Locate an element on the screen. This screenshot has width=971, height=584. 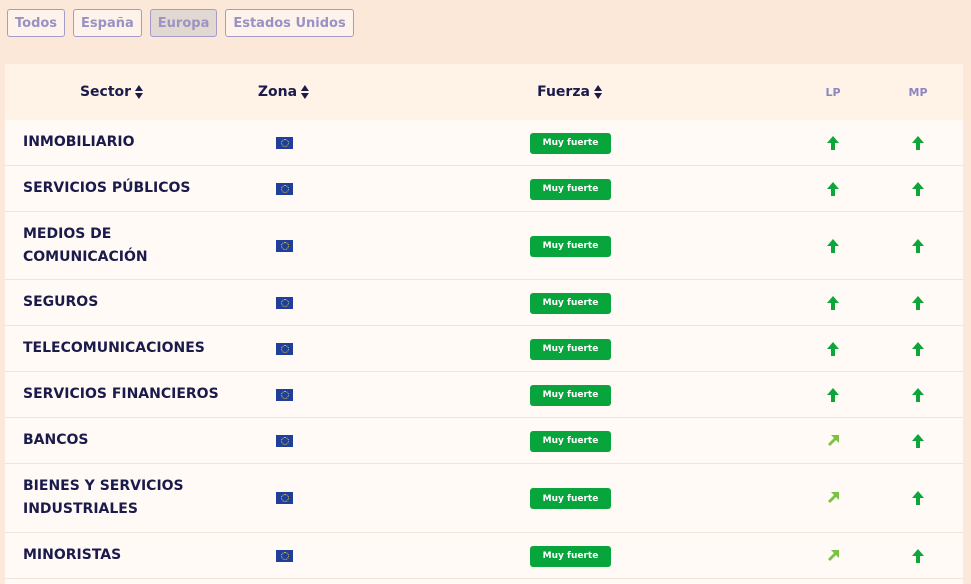
filter-todos-button: Todos is located at coordinates (36, 23).